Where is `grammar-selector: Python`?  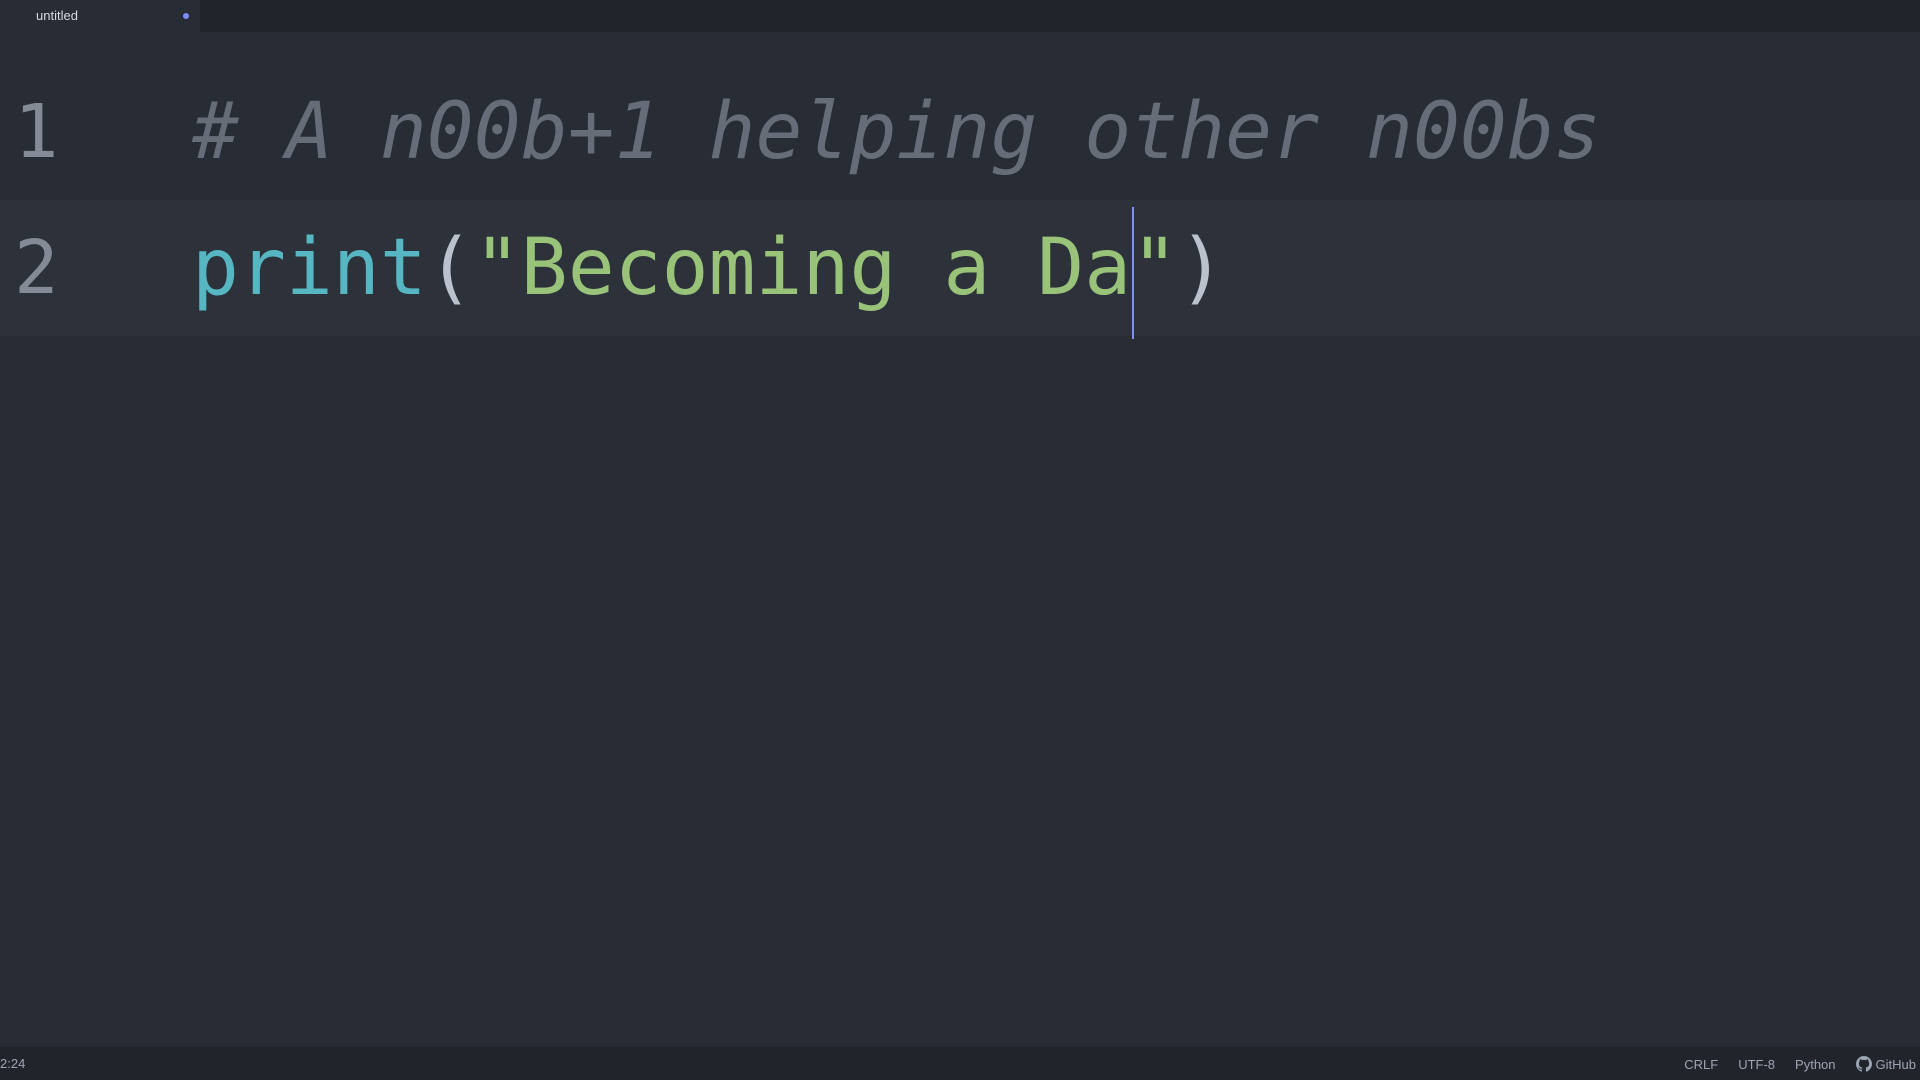 grammar-selector: Python is located at coordinates (1815, 1064).